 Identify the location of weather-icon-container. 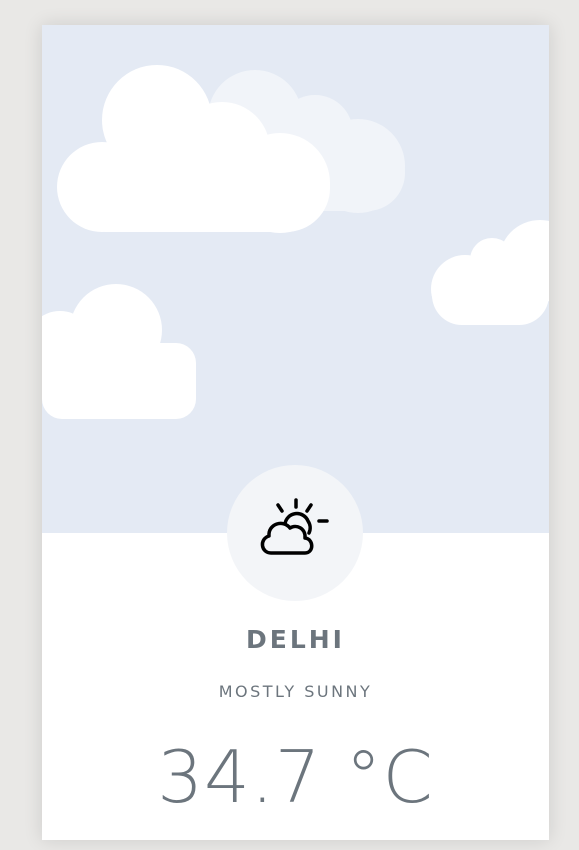
(295, 533).